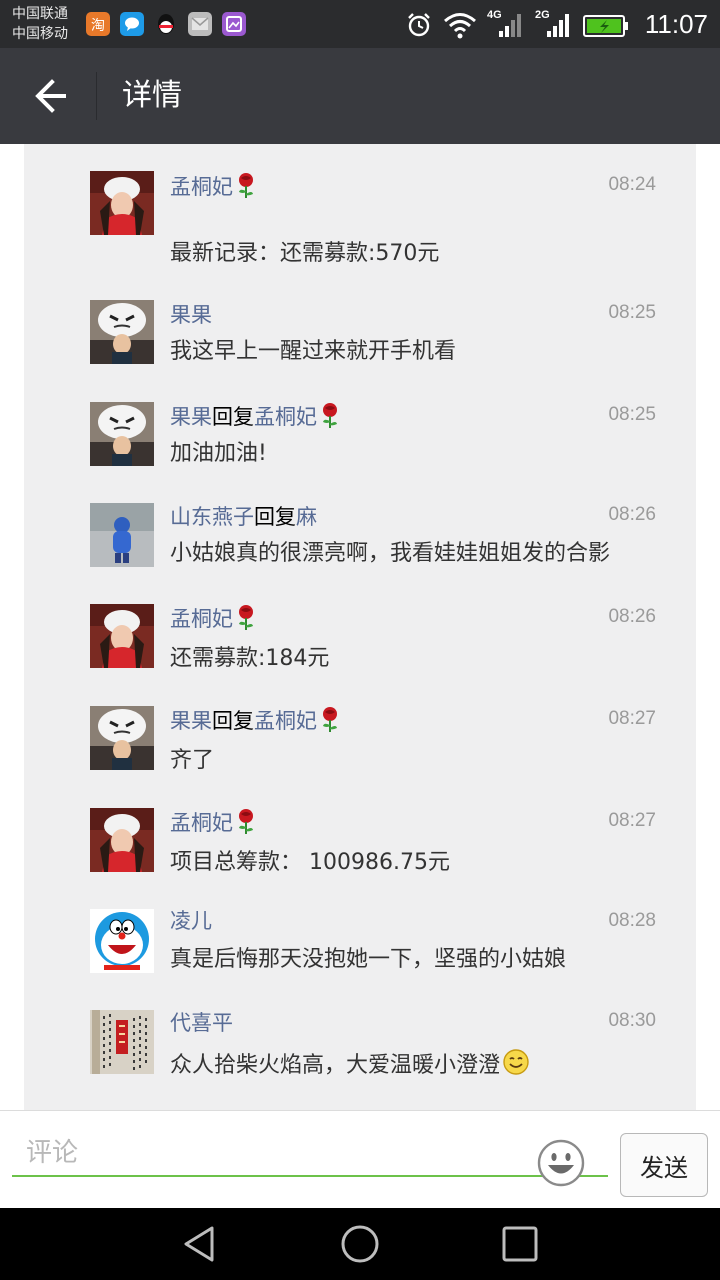 Image resolution: width=720 pixels, height=1280 pixels. What do you see at coordinates (310, 1154) in the screenshot?
I see `comment-input` at bounding box center [310, 1154].